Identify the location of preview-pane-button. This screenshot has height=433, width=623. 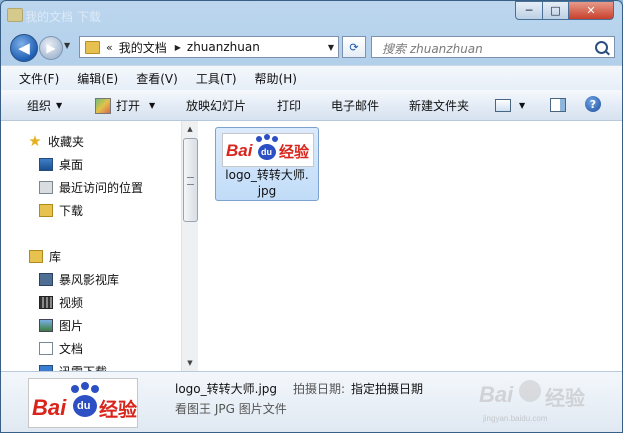
(558, 105).